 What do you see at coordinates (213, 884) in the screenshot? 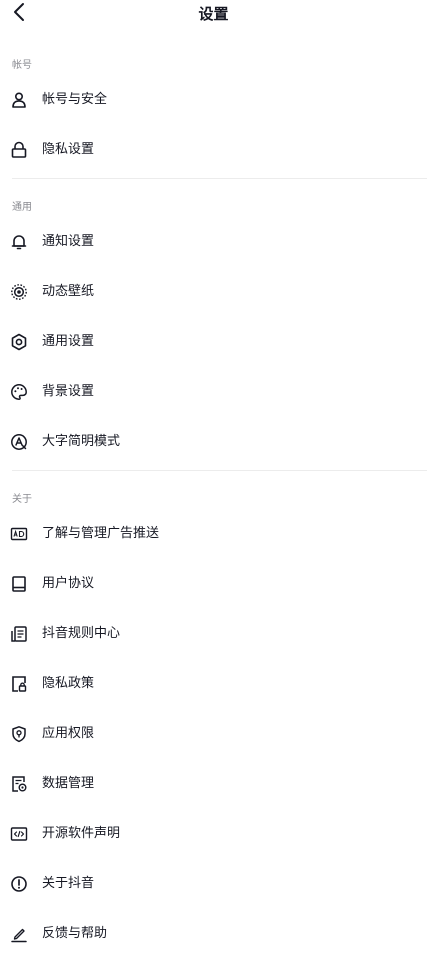
I see `menu-item-about-douyin: 关于抖音` at bounding box center [213, 884].